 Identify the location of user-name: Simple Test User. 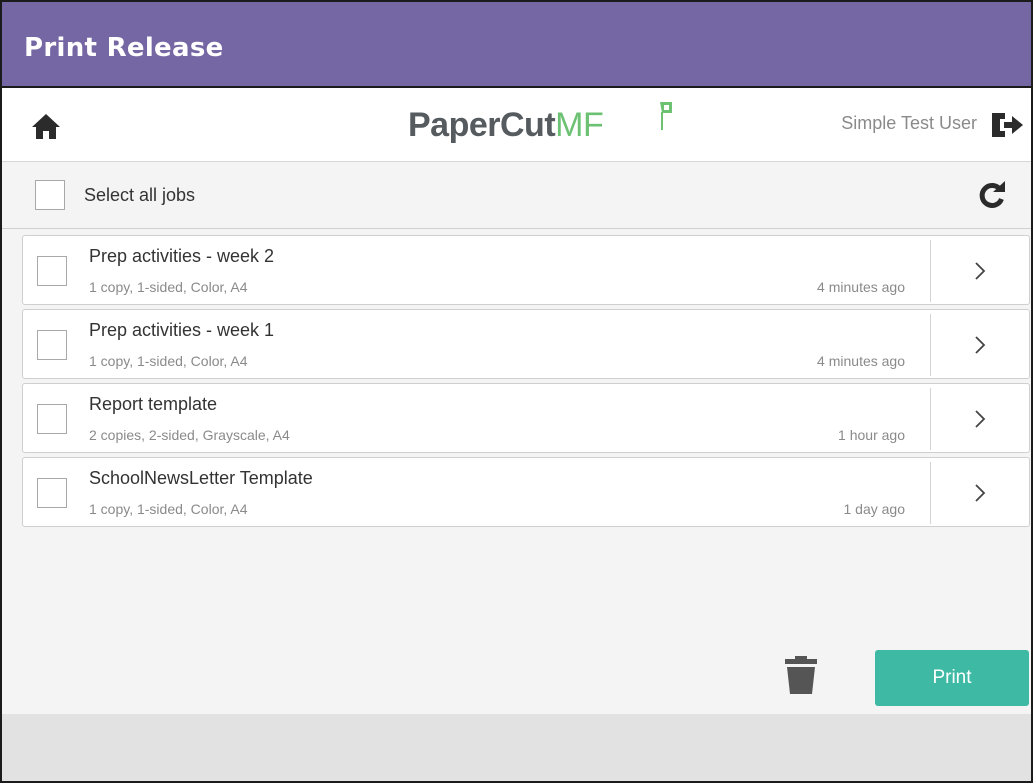
(909, 123).